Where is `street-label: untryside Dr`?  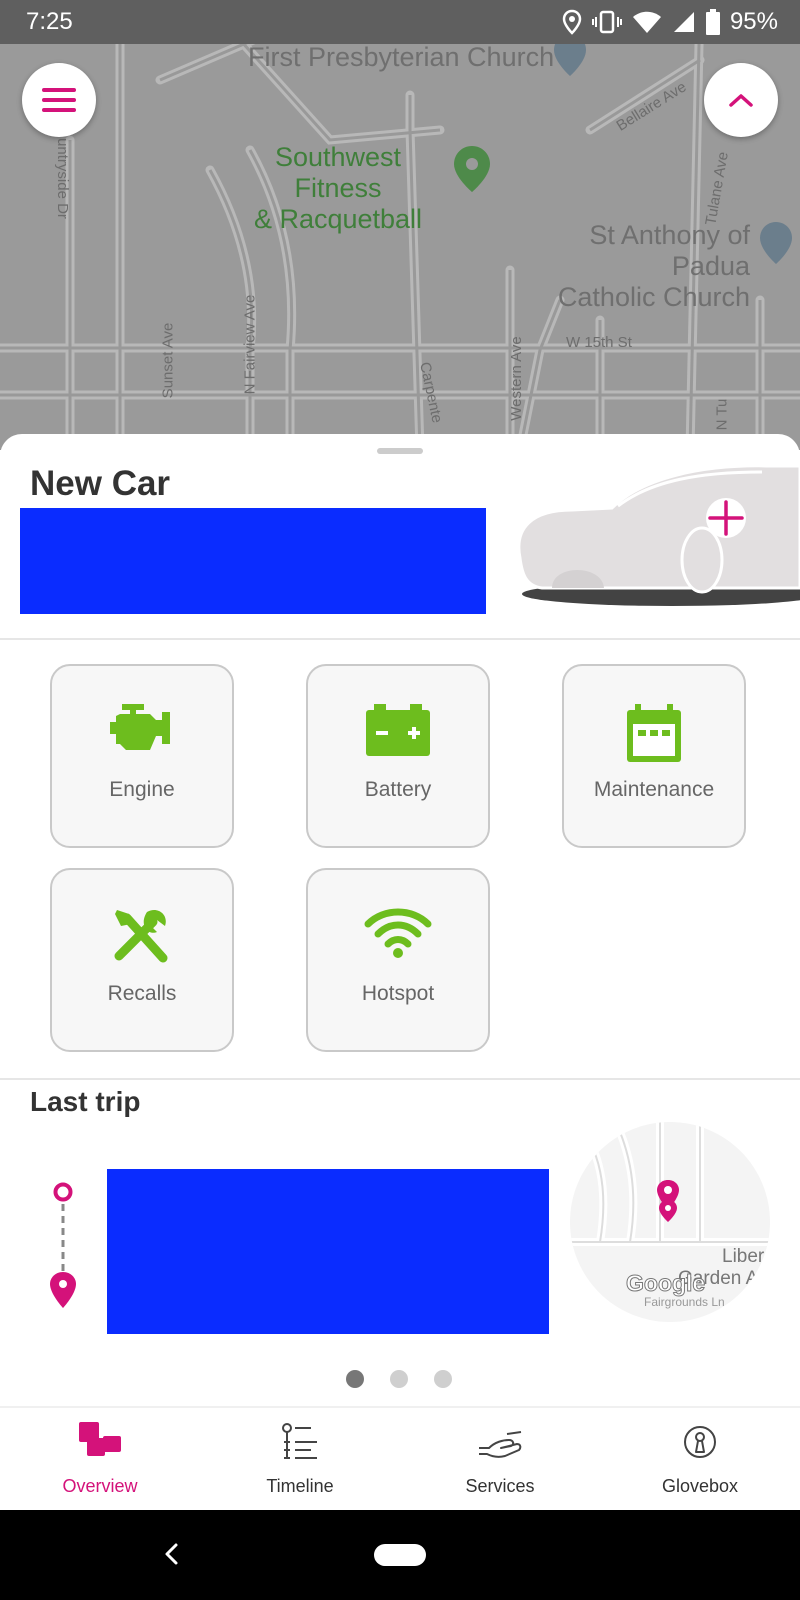
street-label: untryside Dr is located at coordinates (62, 178).